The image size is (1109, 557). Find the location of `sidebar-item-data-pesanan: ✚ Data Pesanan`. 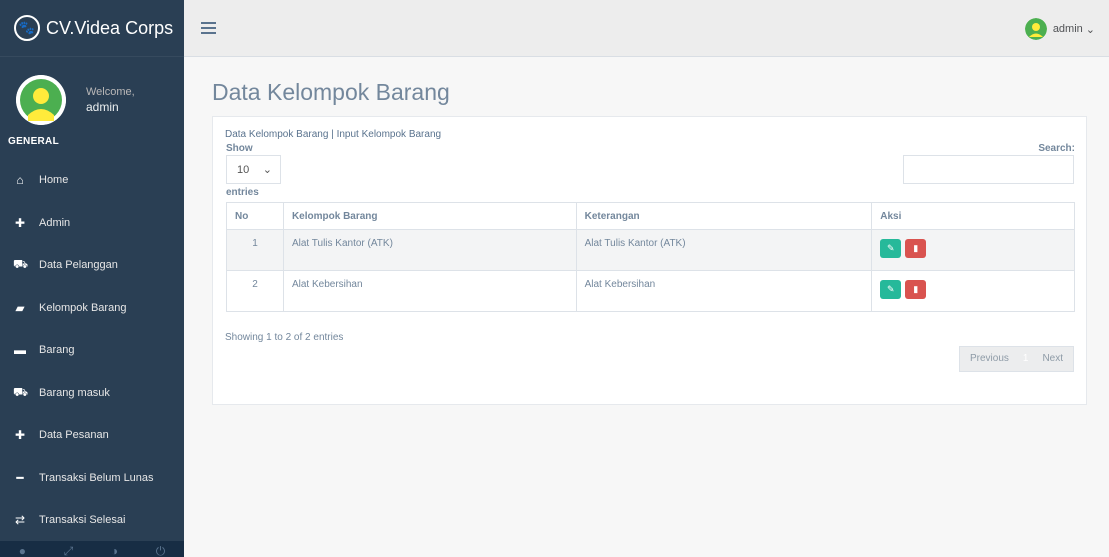

sidebar-item-data-pesanan: ✚ Data Pesanan is located at coordinates (92, 435).